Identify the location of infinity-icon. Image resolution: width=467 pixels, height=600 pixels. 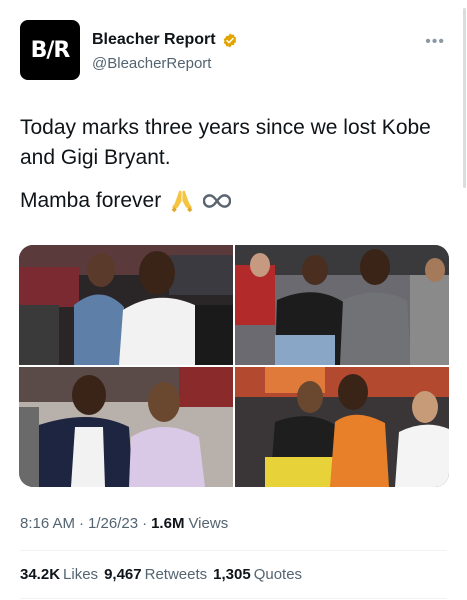
(217, 201).